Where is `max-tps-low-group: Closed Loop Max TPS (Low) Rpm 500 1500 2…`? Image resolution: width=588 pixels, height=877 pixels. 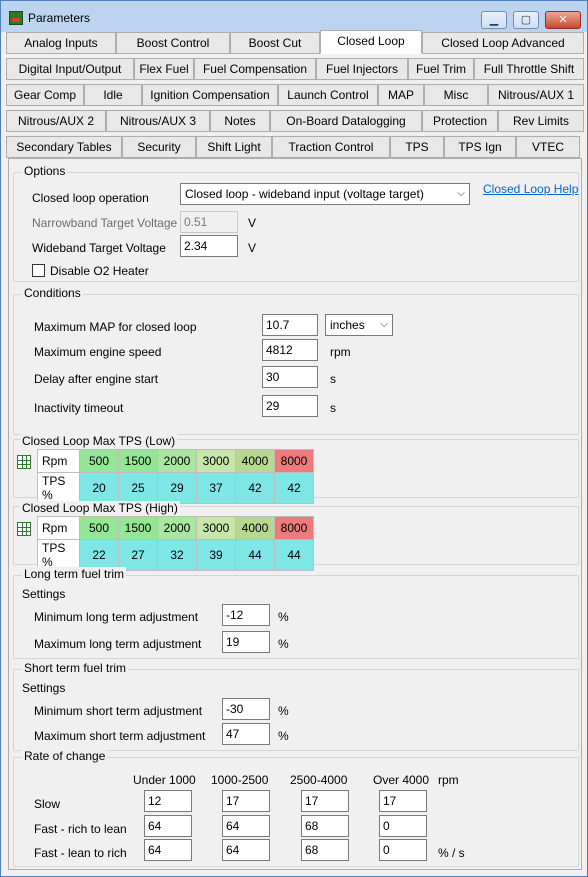 max-tps-low-group: Closed Loop Max TPS (Low) Rpm 500 1500 2… is located at coordinates (296, 469).